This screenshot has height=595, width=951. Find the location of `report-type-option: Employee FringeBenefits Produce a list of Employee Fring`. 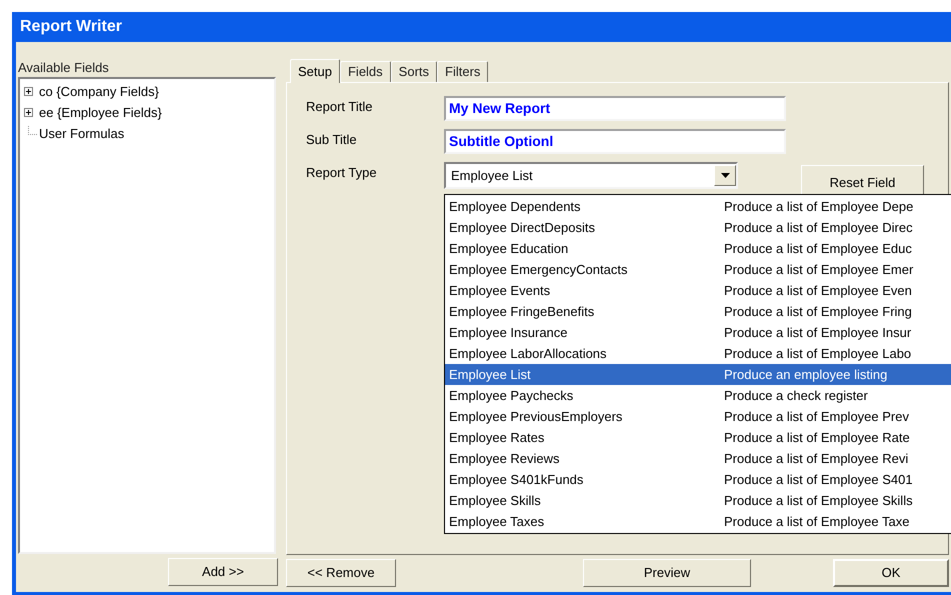

report-type-option: Employee FringeBenefits Produce a list of Employee Fring is located at coordinates (698, 311).